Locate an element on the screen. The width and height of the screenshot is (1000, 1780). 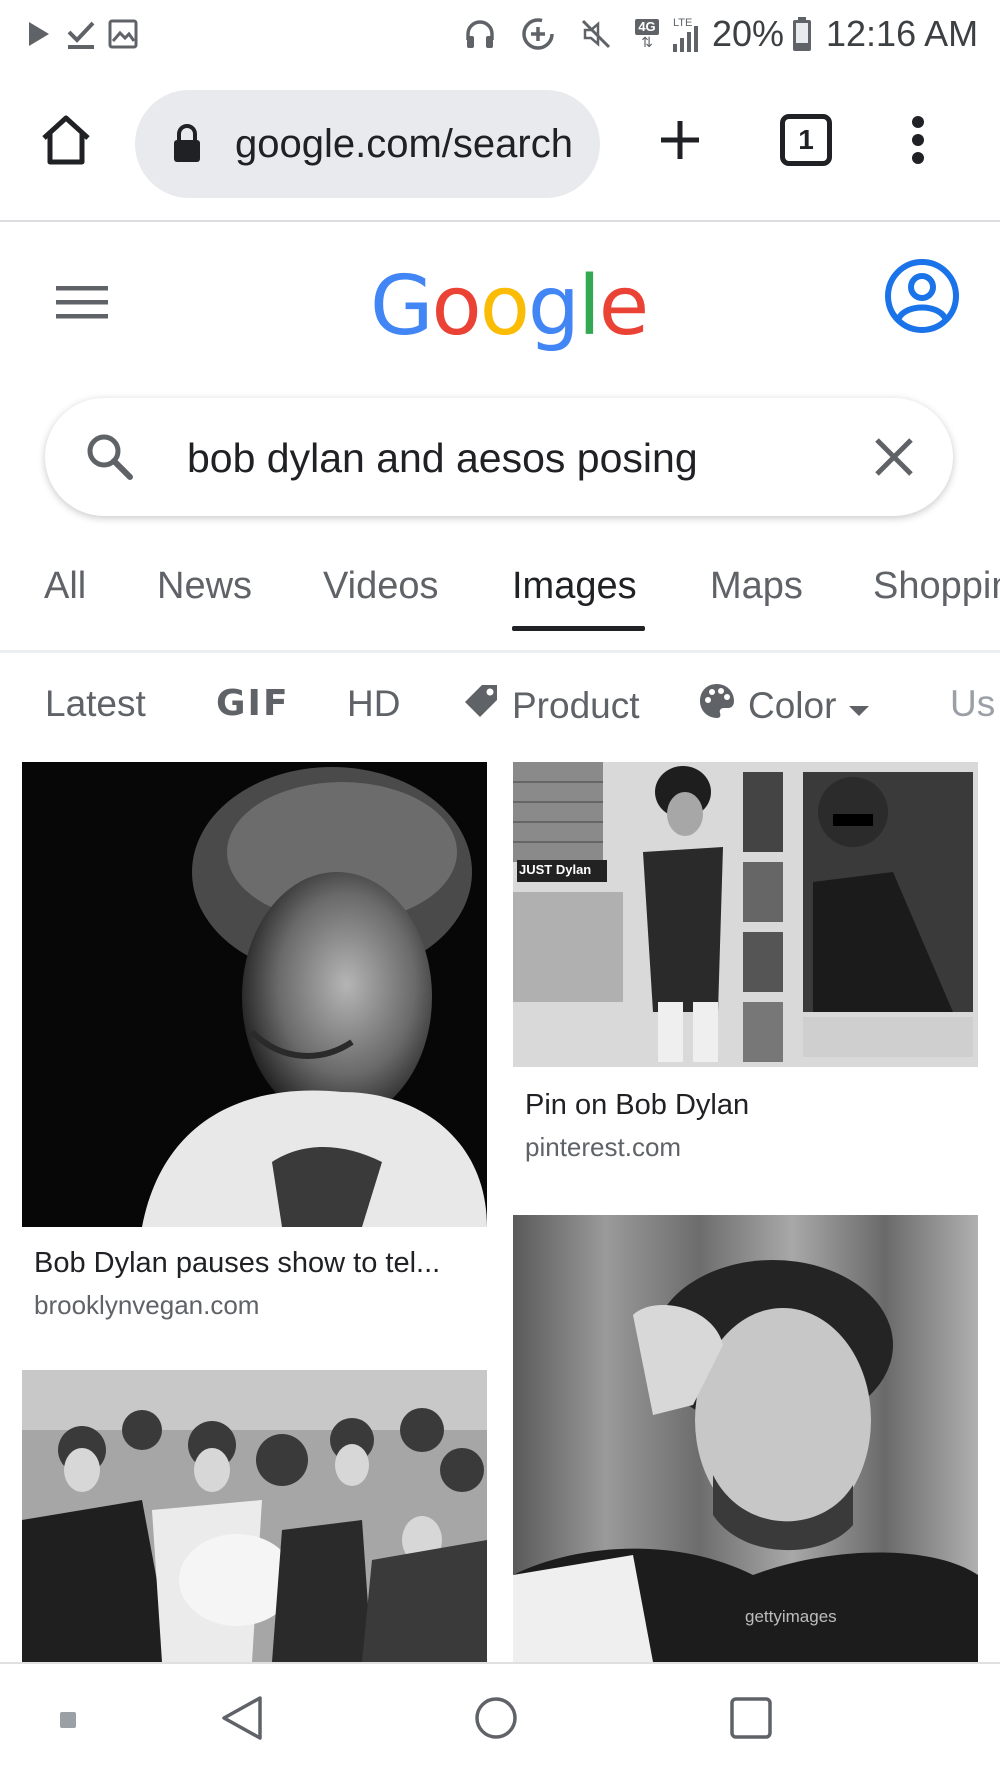
account-avatar-icon is located at coordinates (922, 298).